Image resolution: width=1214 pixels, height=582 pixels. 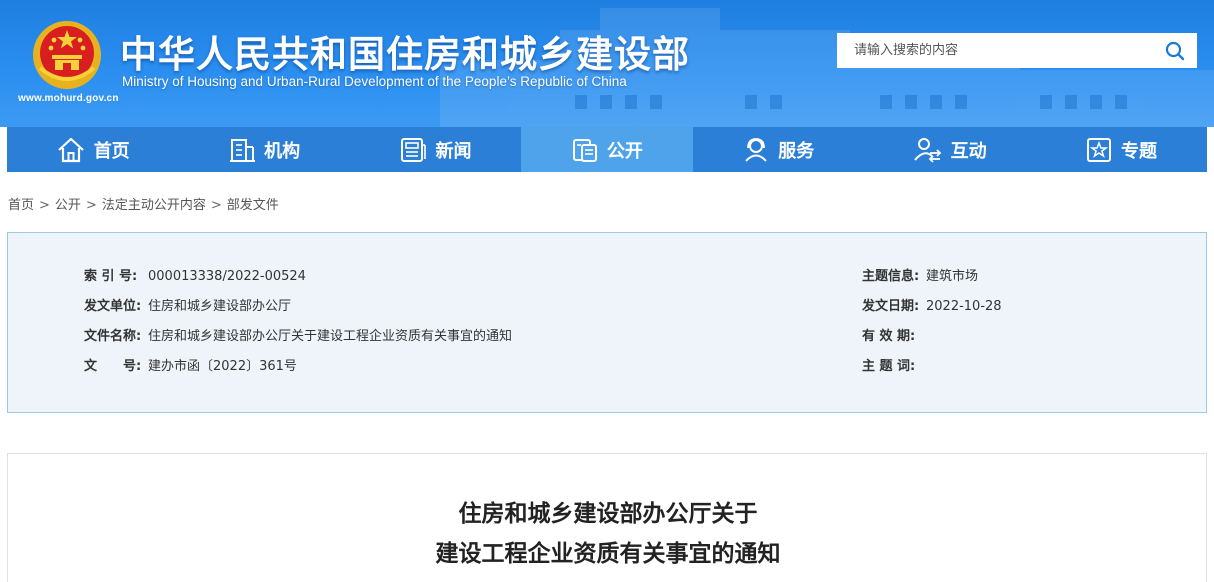 I want to click on article-title: 住房和城乡建设部办公厅关于 建设工程企业资质有关事宜的通知, so click(x=608, y=534).